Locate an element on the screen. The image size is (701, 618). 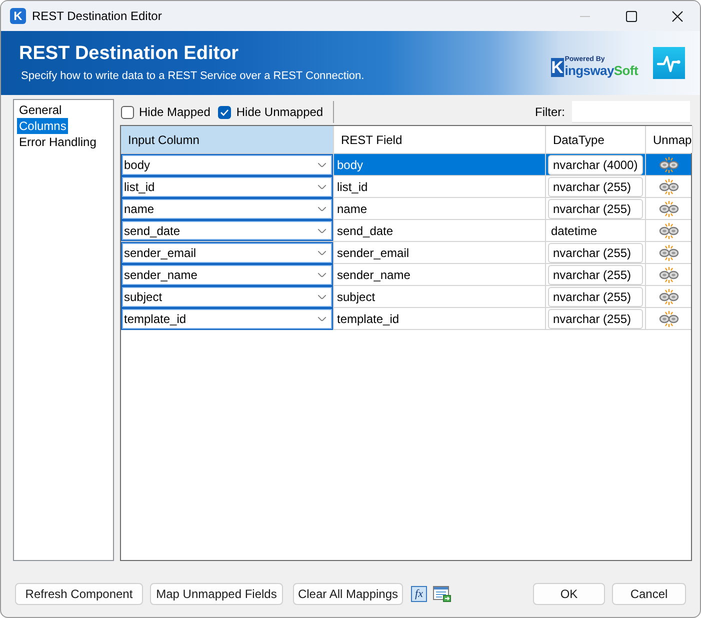
input-column-dropdown: list_id is located at coordinates (227, 187).